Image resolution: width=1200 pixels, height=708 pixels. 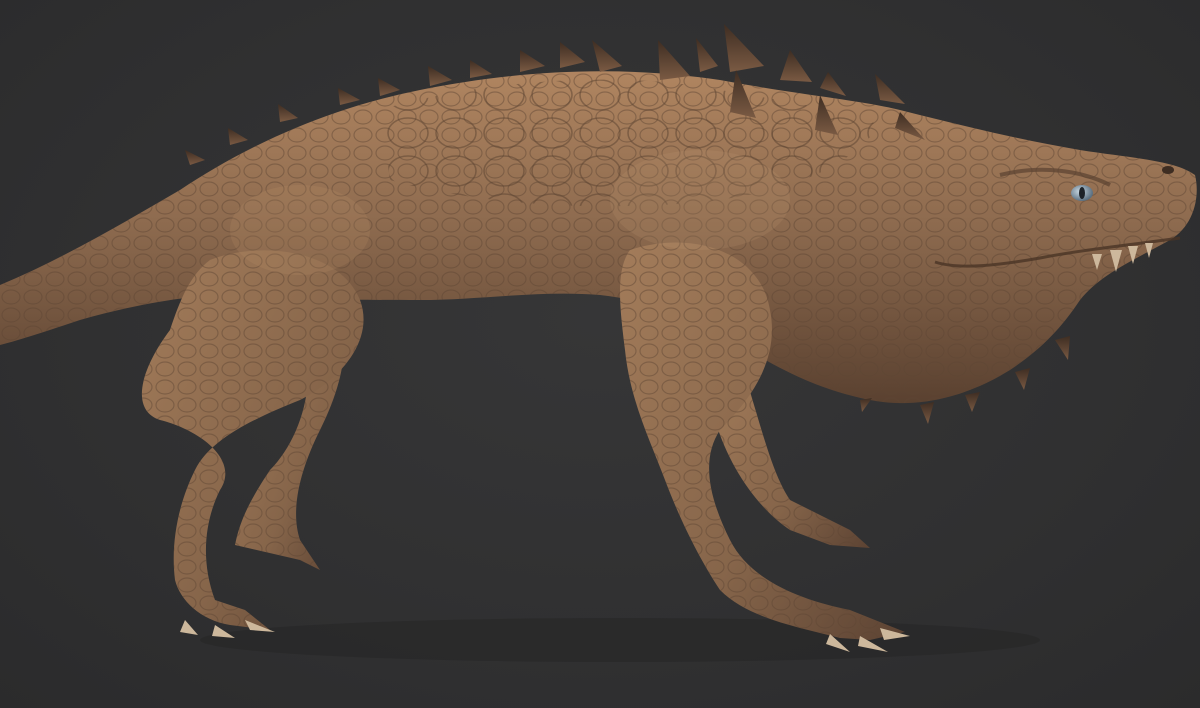 I want to click on eye-icon, so click(x=1082, y=193).